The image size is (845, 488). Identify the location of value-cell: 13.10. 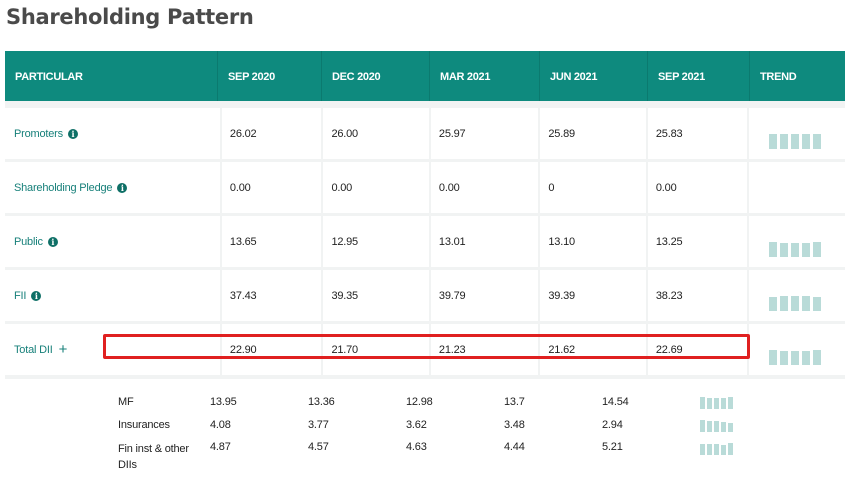
(593, 241).